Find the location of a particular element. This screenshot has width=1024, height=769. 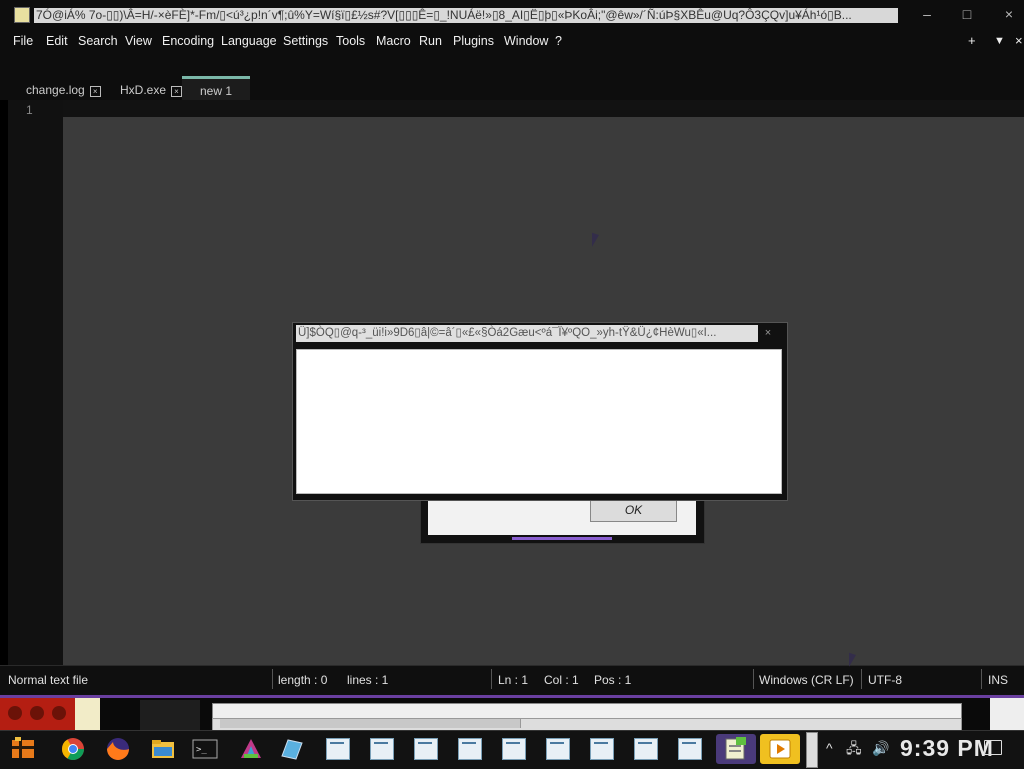

menu-run: Run is located at coordinates (430, 41).